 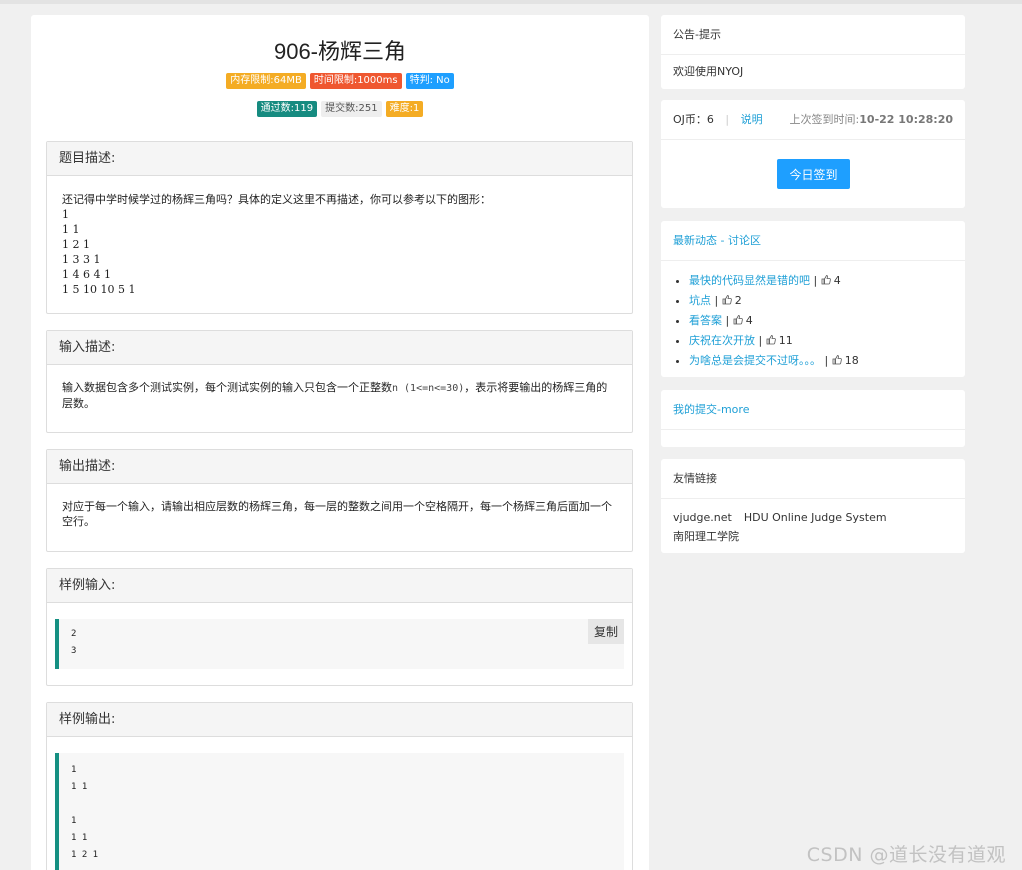 I want to click on news-title-link: 最新动态 - 讨论区, so click(x=717, y=240).